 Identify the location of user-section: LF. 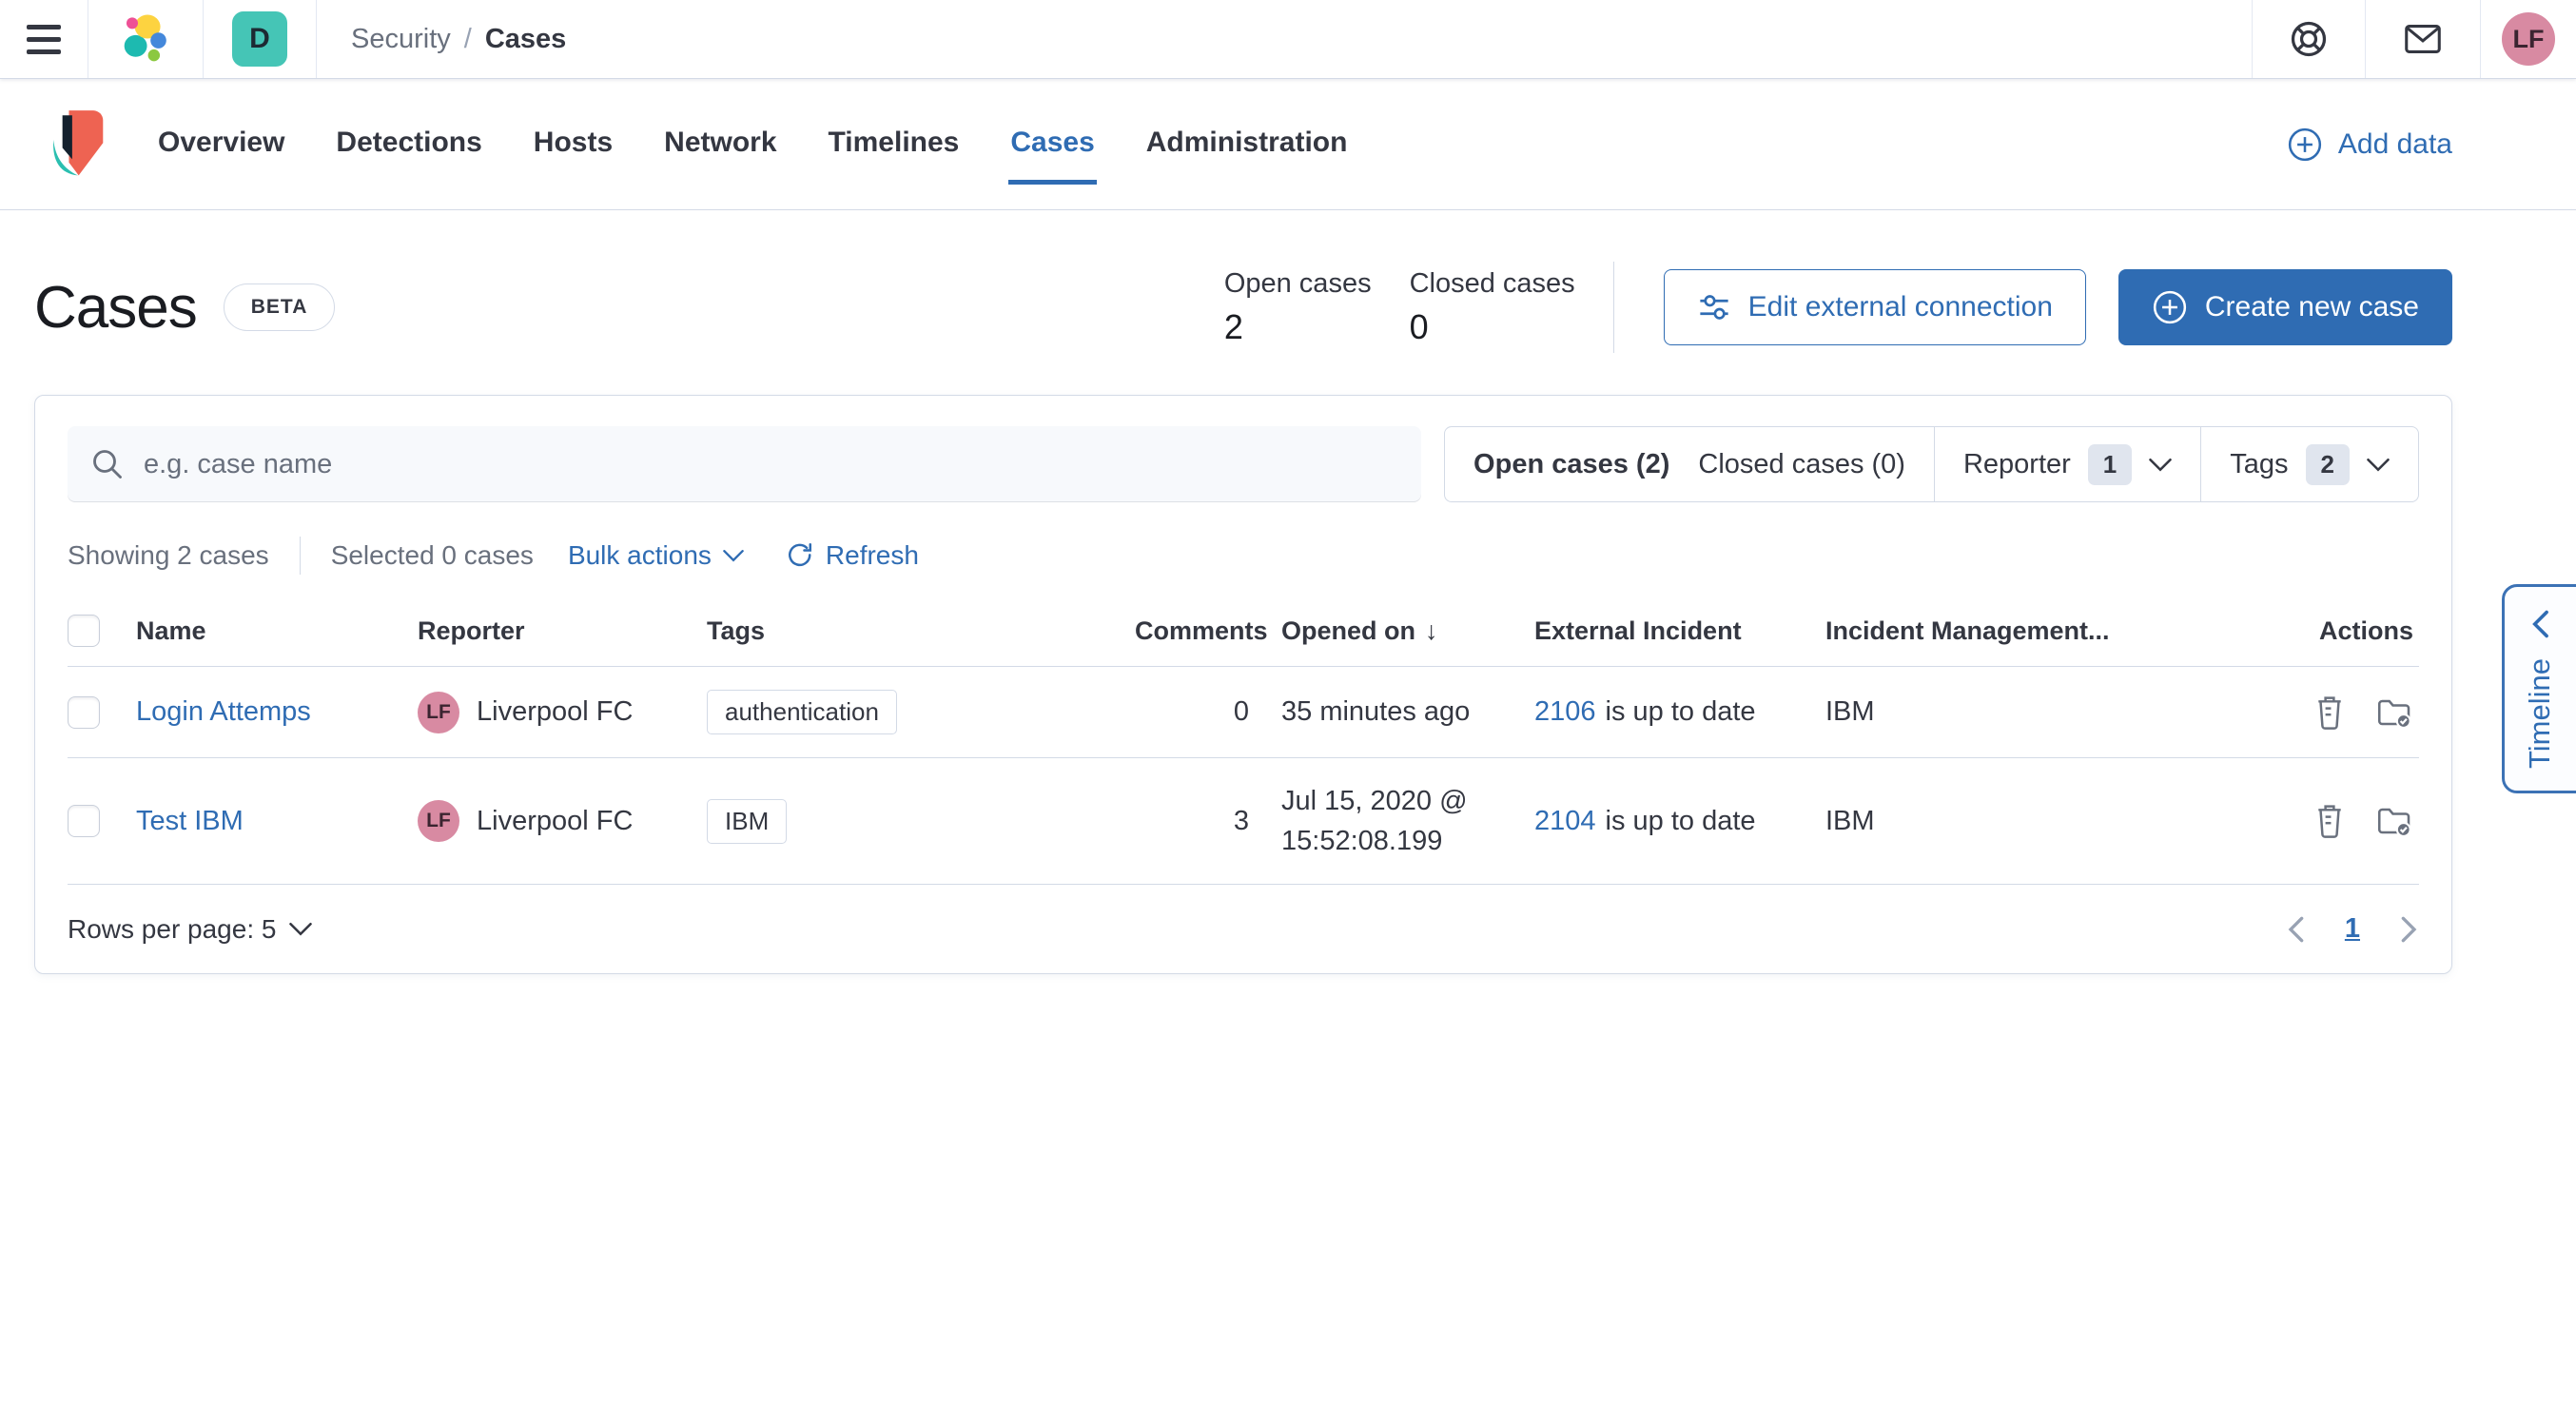
(2528, 39).